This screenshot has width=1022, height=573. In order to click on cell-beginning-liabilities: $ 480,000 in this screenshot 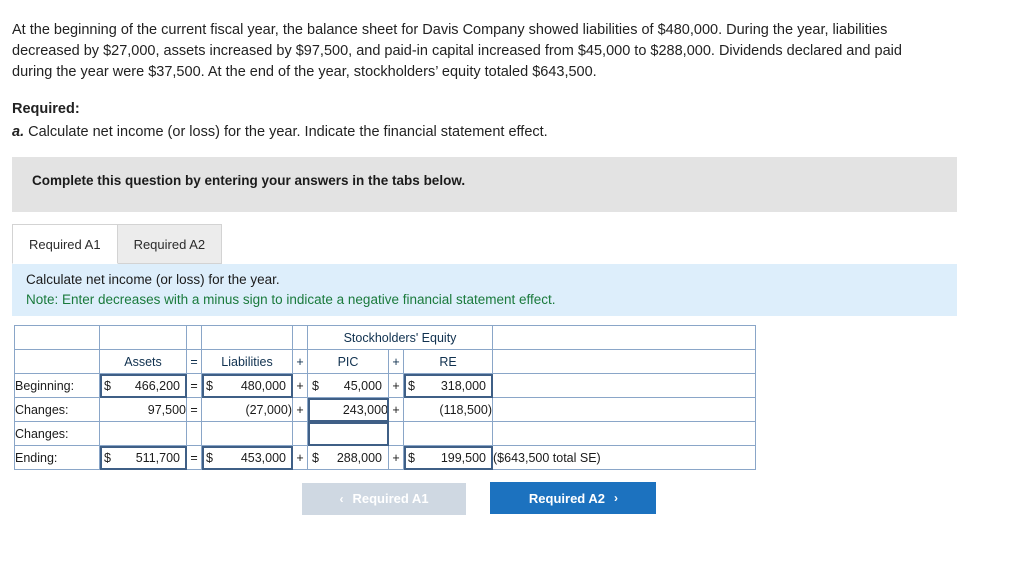, I will do `click(247, 385)`.